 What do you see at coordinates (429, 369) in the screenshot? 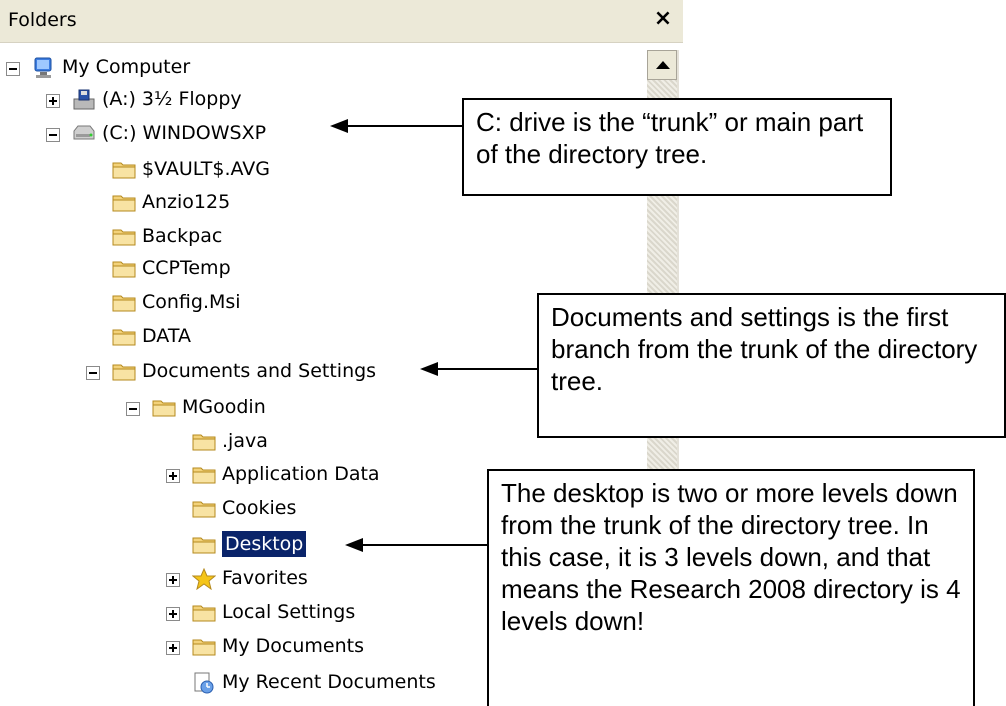
I see `arrow-head-documents-and-settings` at bounding box center [429, 369].